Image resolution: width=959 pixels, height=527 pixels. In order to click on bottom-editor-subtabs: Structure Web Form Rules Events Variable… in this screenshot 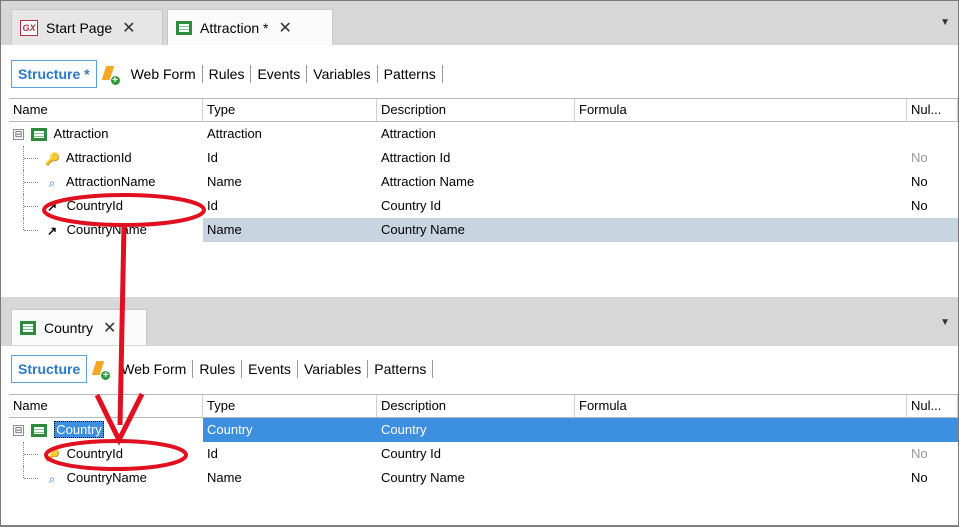, I will do `click(222, 369)`.